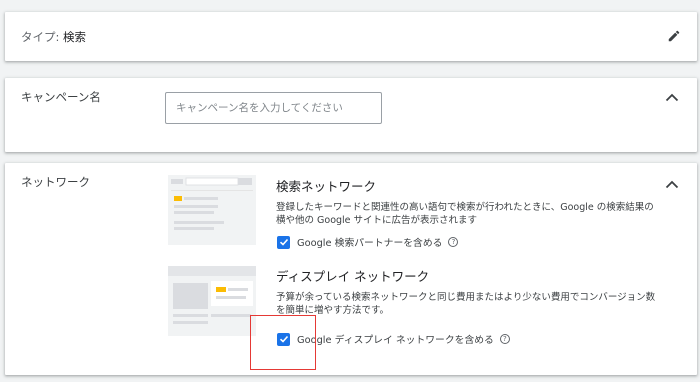 This screenshot has width=700, height=382. I want to click on campaign-type-key: タイプ:, so click(40, 37).